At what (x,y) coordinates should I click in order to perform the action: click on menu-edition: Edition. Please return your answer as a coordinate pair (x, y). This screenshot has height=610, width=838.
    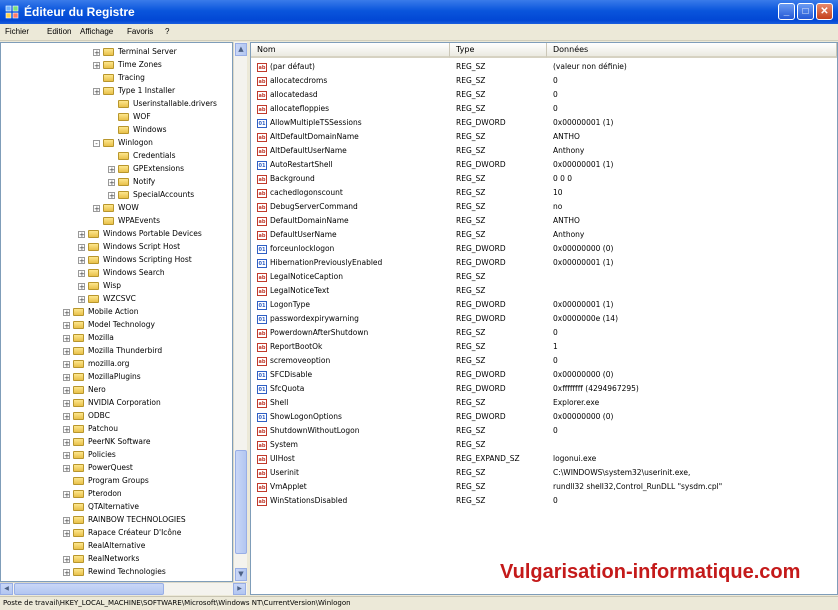
    Looking at the image, I should click on (59, 31).